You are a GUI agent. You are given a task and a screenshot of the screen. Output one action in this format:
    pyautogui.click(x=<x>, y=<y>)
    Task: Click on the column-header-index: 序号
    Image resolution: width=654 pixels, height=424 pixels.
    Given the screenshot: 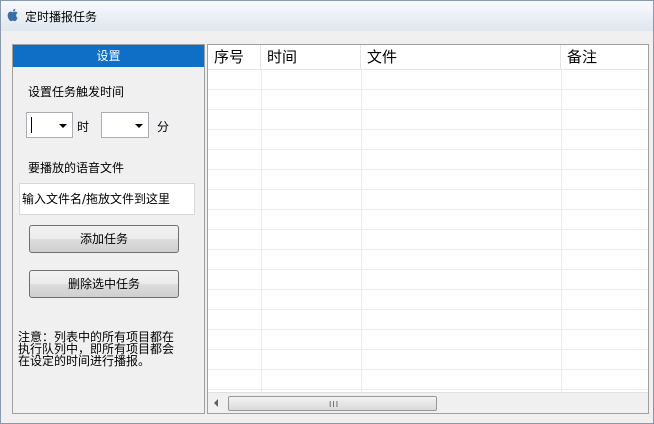 What is the action you would take?
    pyautogui.click(x=234, y=57)
    